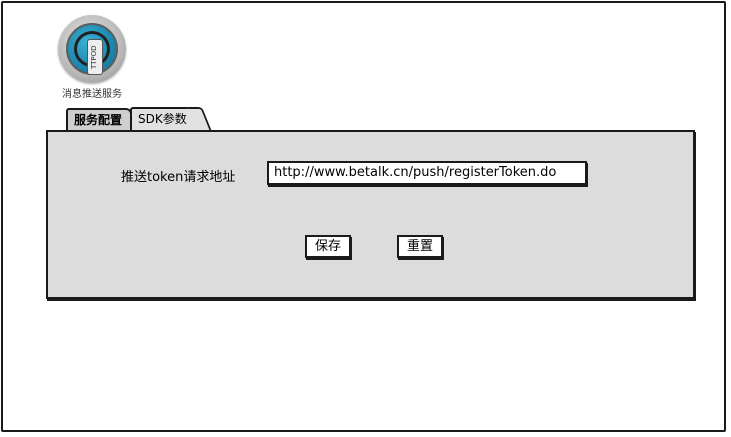  I want to click on tab-service-config: 服务配置, so click(99, 119).